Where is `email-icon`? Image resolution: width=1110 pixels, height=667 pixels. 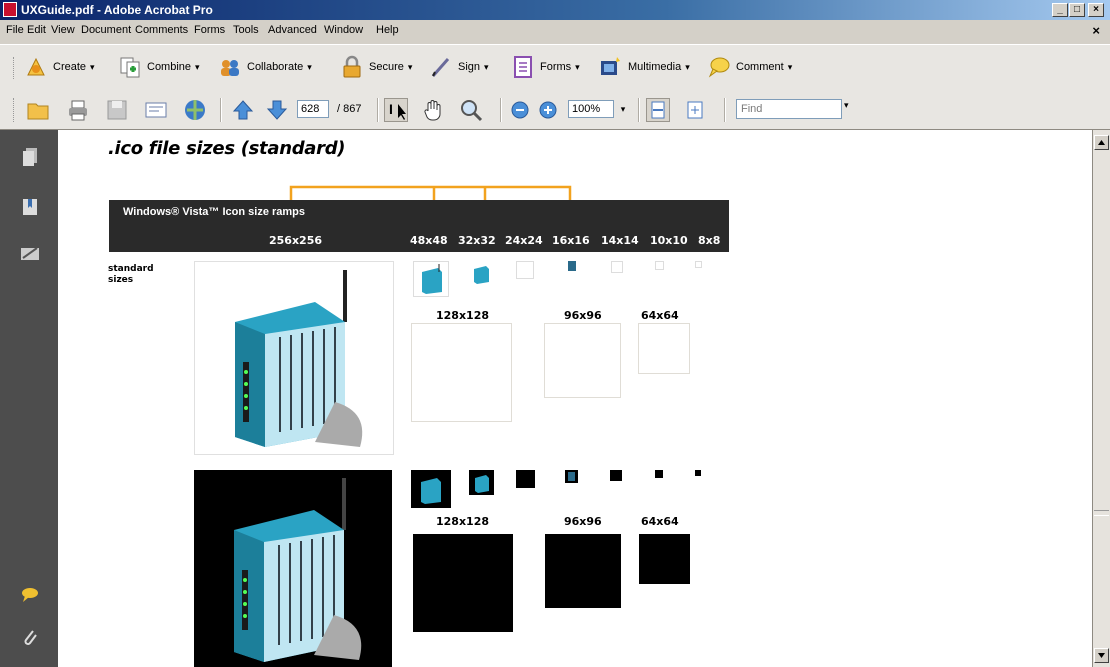 email-icon is located at coordinates (156, 110).